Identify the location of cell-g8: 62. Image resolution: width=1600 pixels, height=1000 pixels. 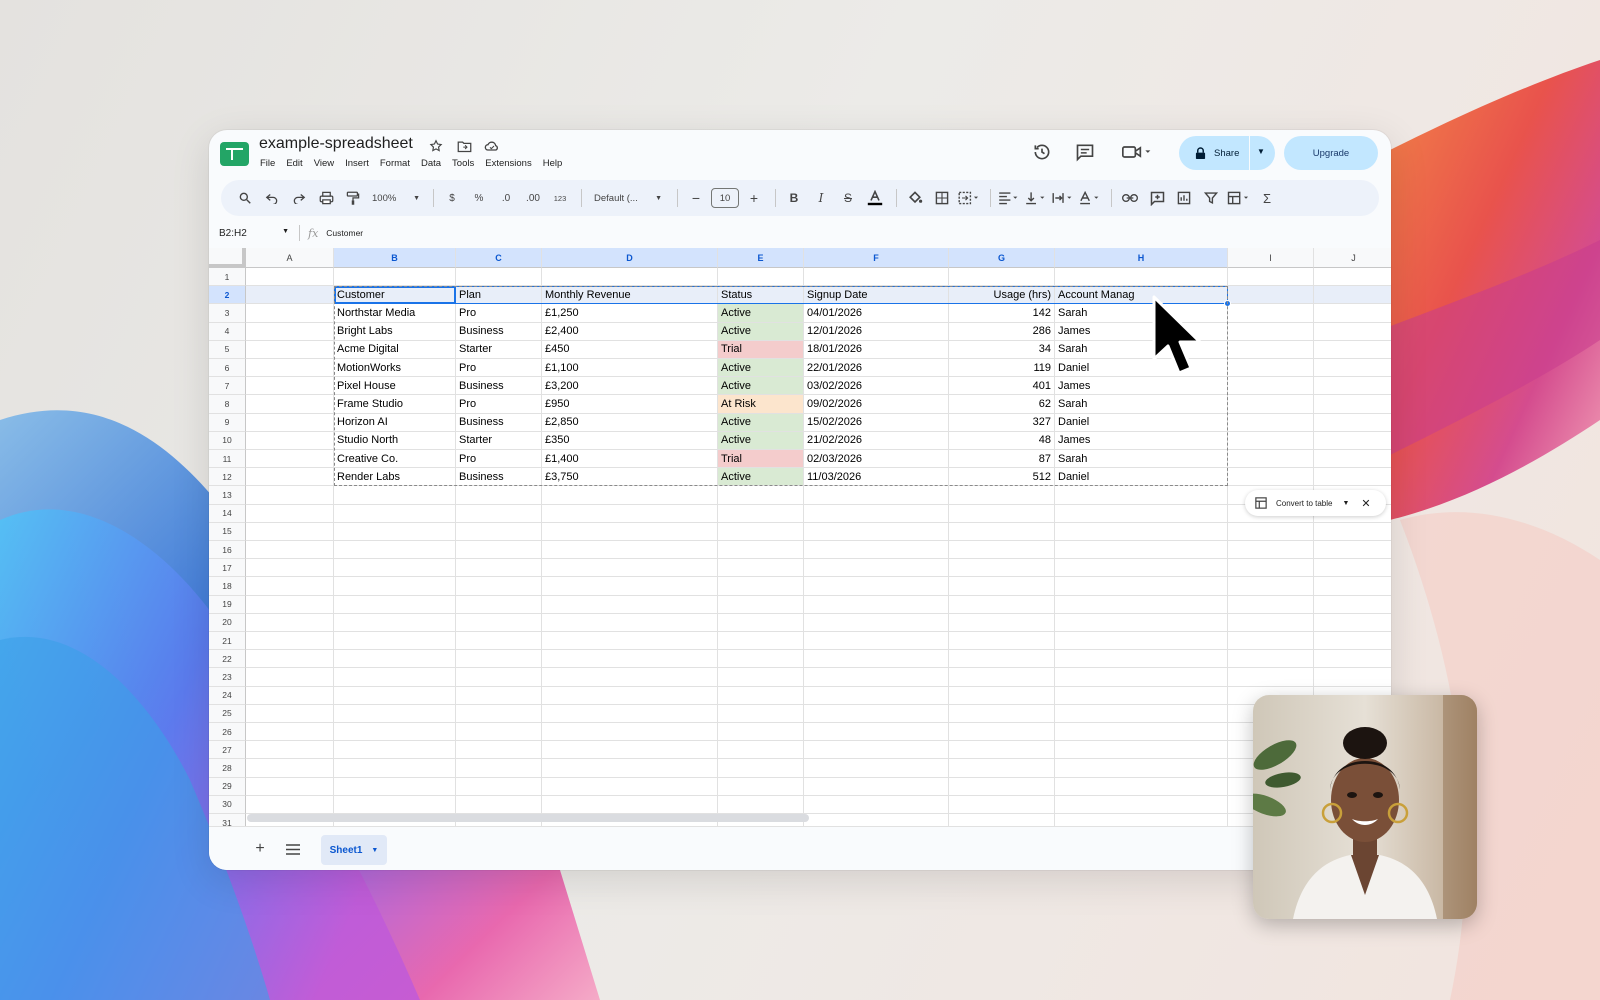
(1002, 404).